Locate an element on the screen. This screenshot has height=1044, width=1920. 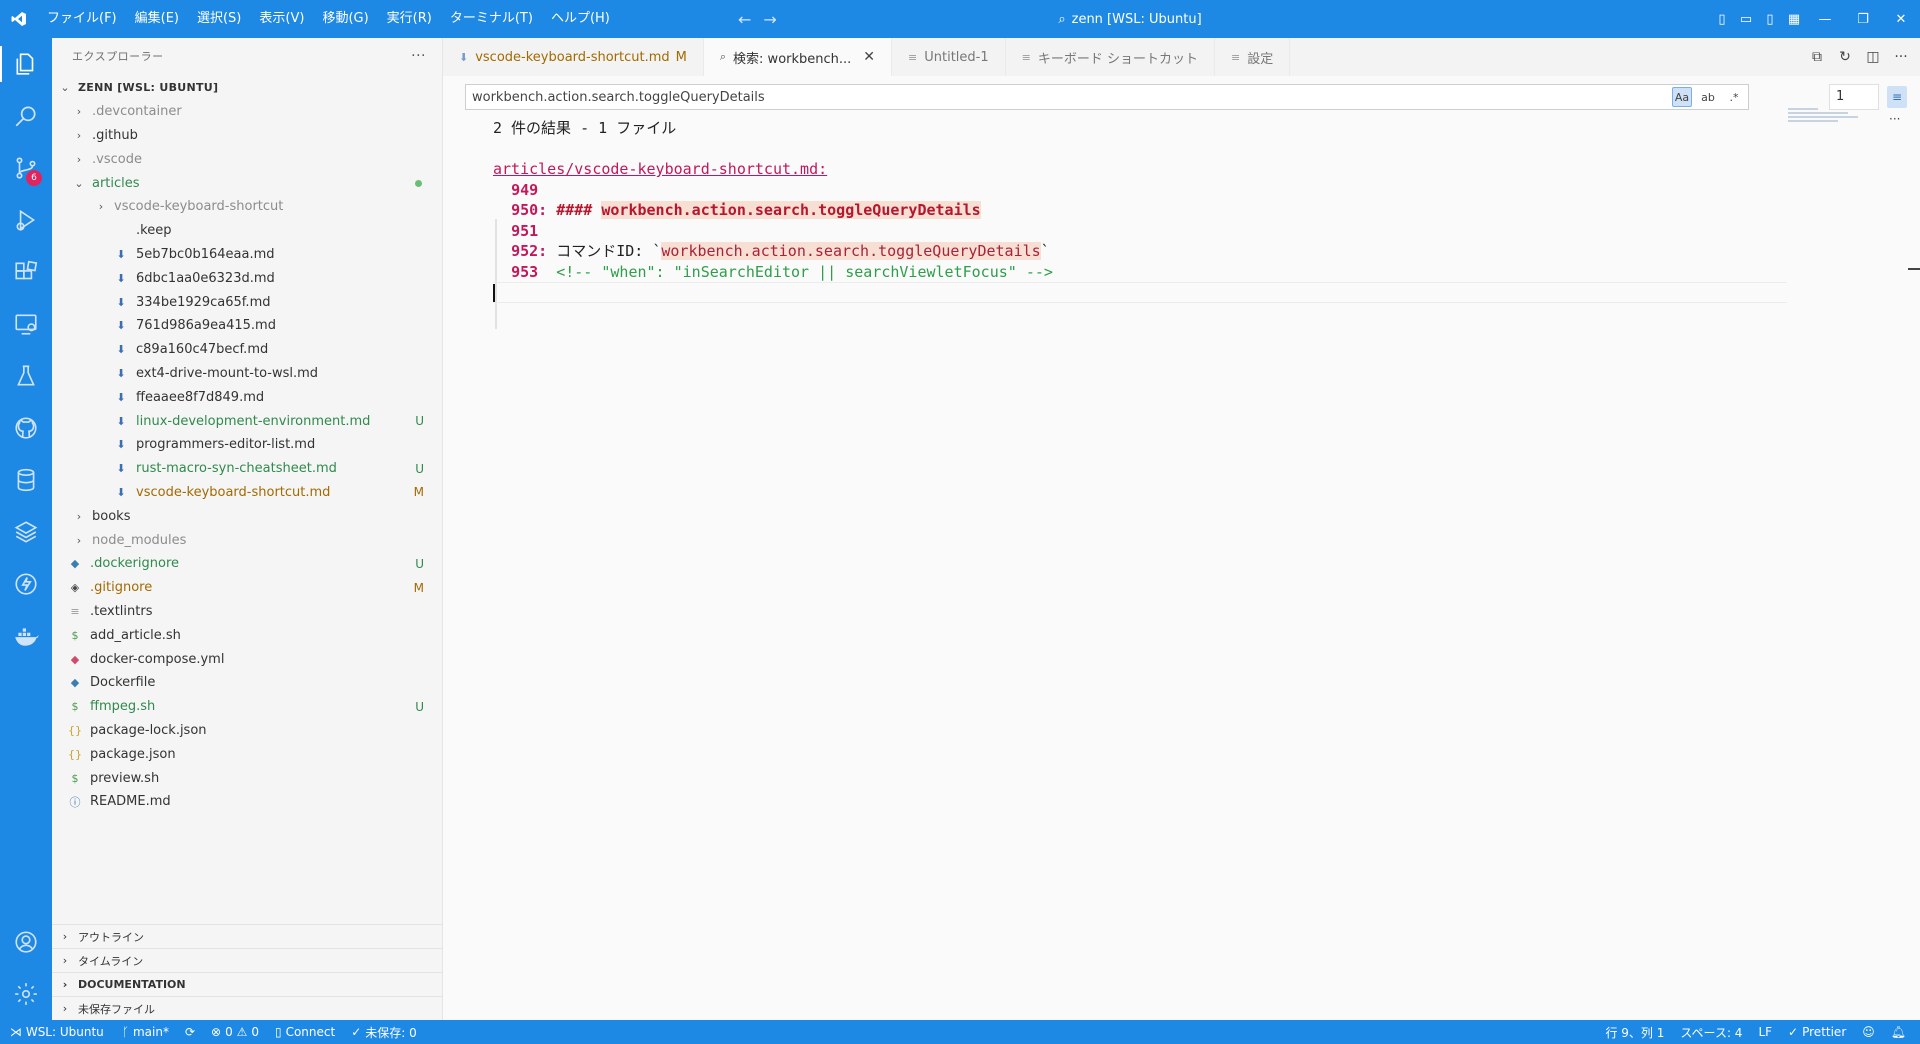
source-control-icon: 6 is located at coordinates (26, 168).